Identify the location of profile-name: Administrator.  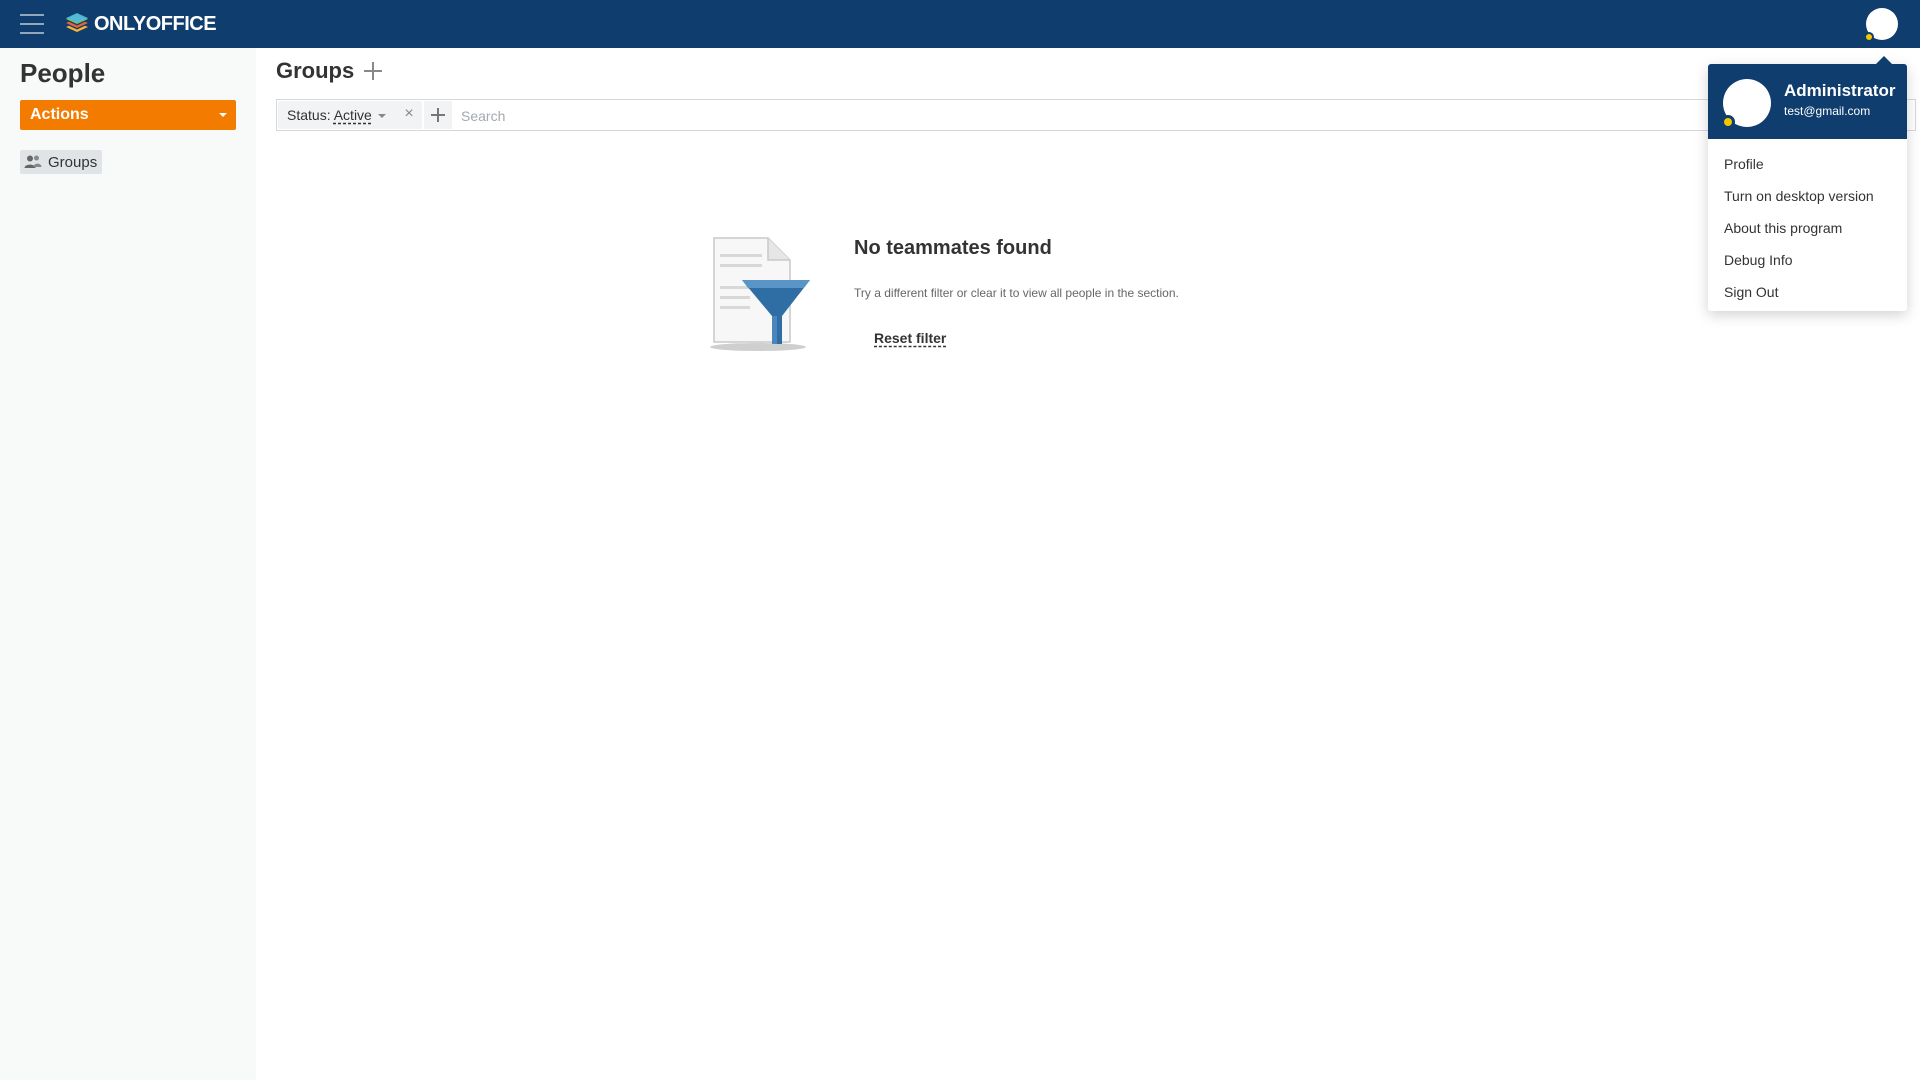
(1839, 91).